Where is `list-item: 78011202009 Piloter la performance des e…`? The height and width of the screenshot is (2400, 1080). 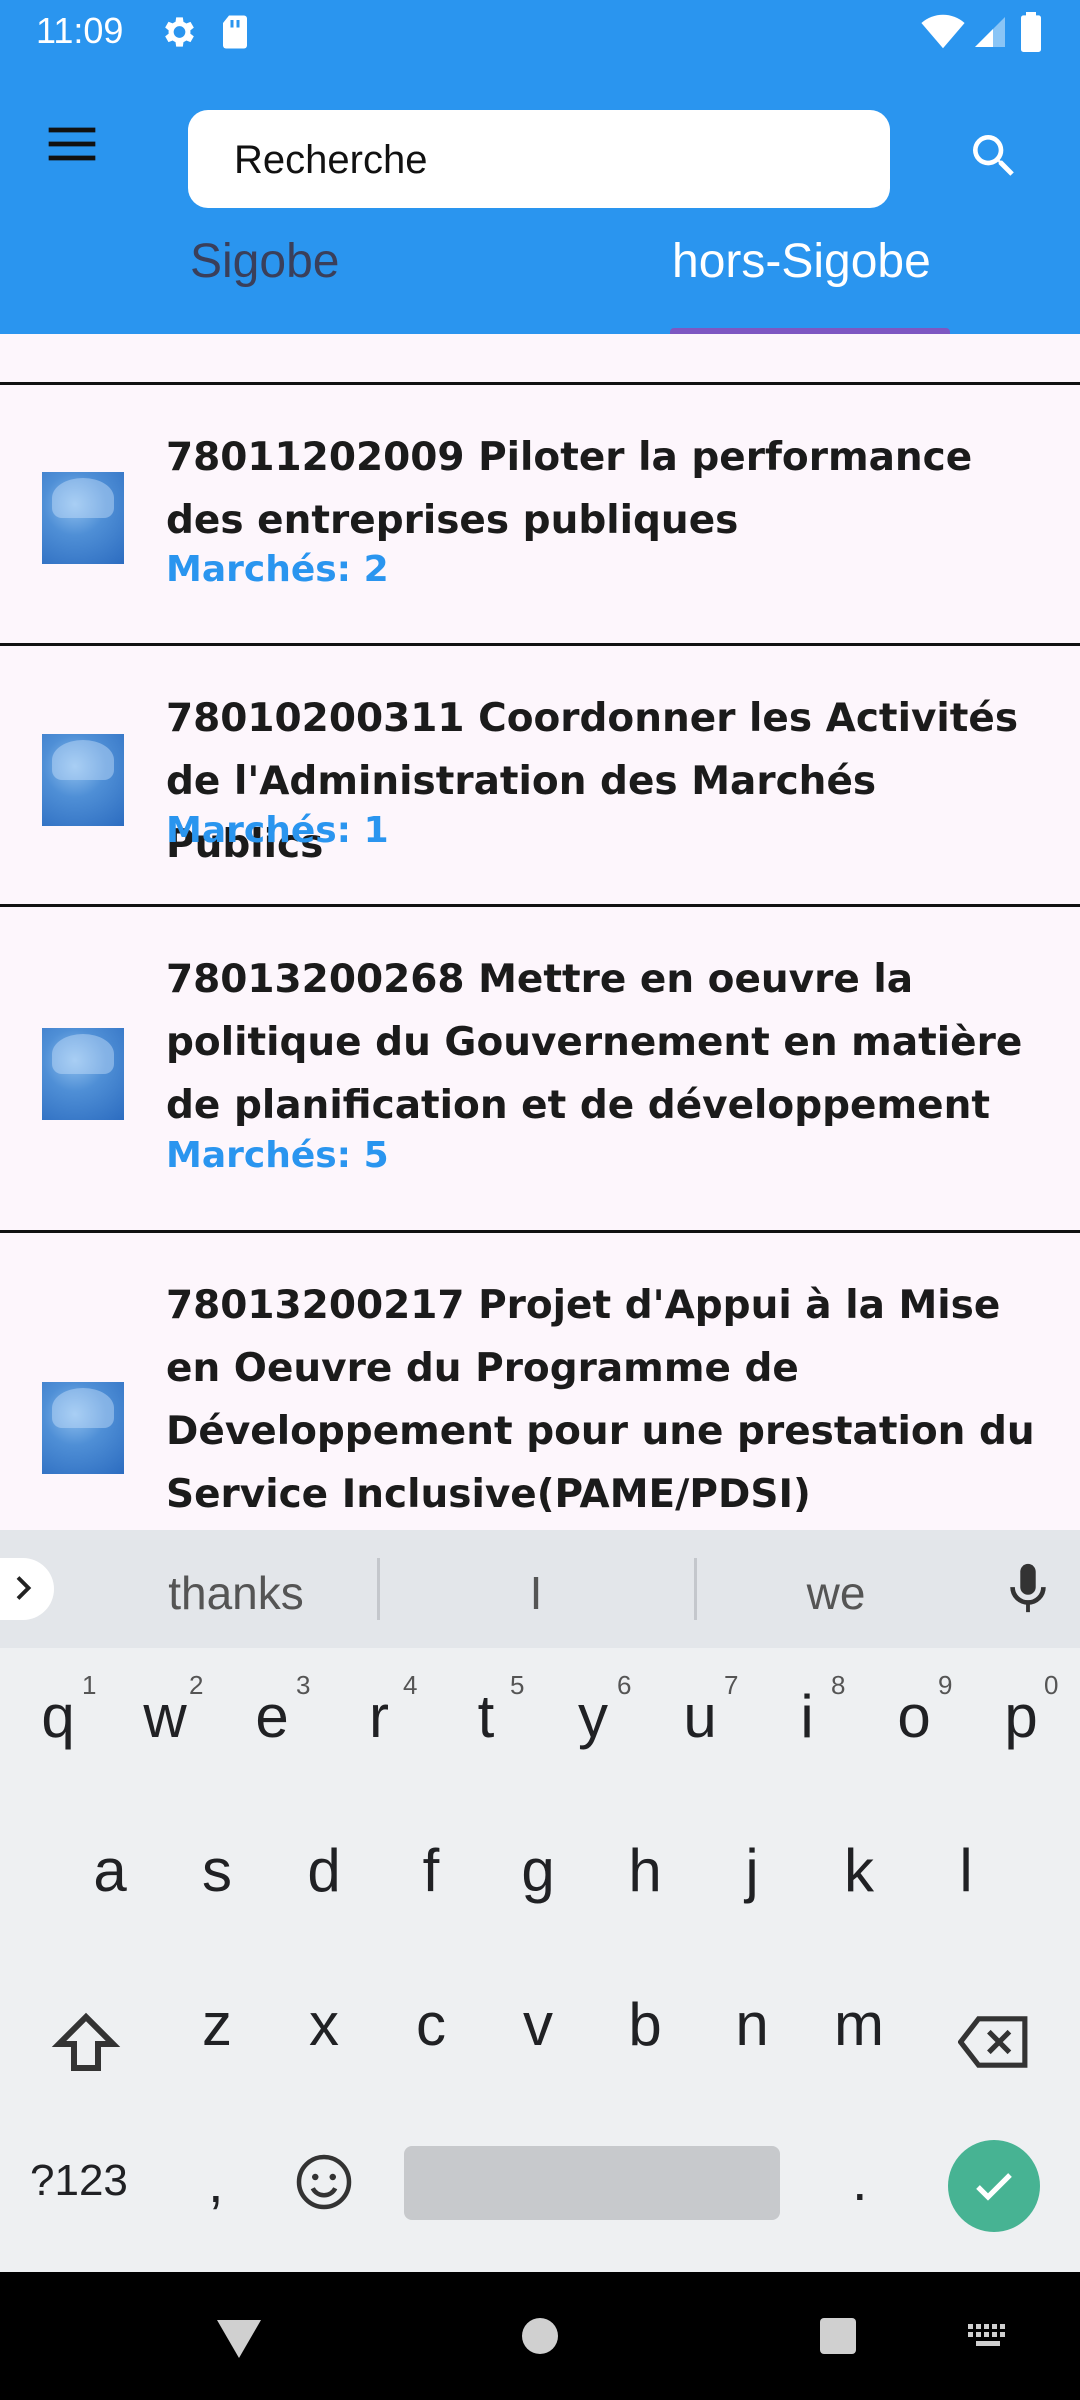 list-item: 78011202009 Piloter la performance des e… is located at coordinates (540, 514).